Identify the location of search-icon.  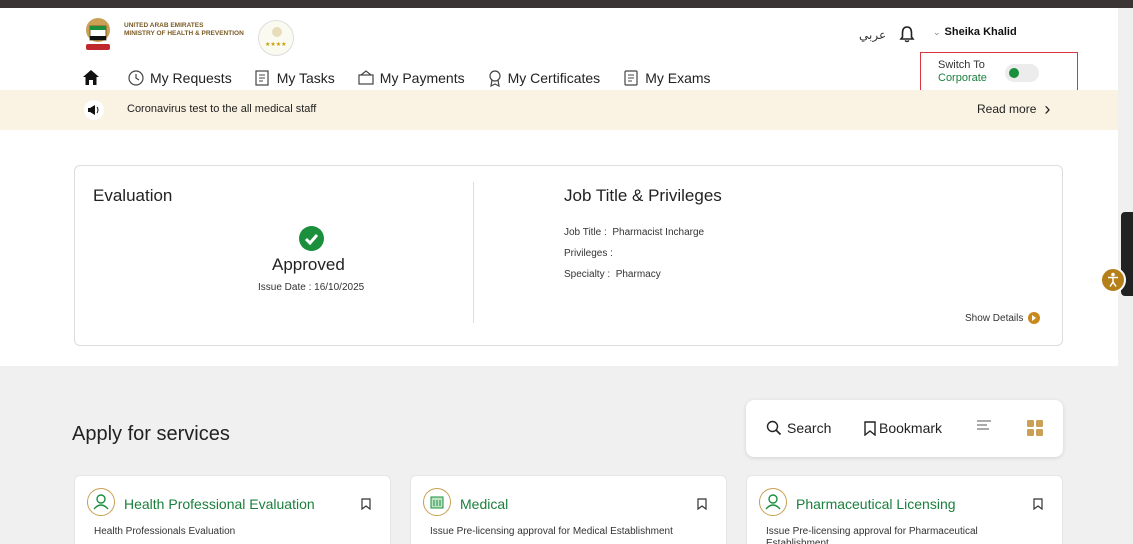
(774, 428).